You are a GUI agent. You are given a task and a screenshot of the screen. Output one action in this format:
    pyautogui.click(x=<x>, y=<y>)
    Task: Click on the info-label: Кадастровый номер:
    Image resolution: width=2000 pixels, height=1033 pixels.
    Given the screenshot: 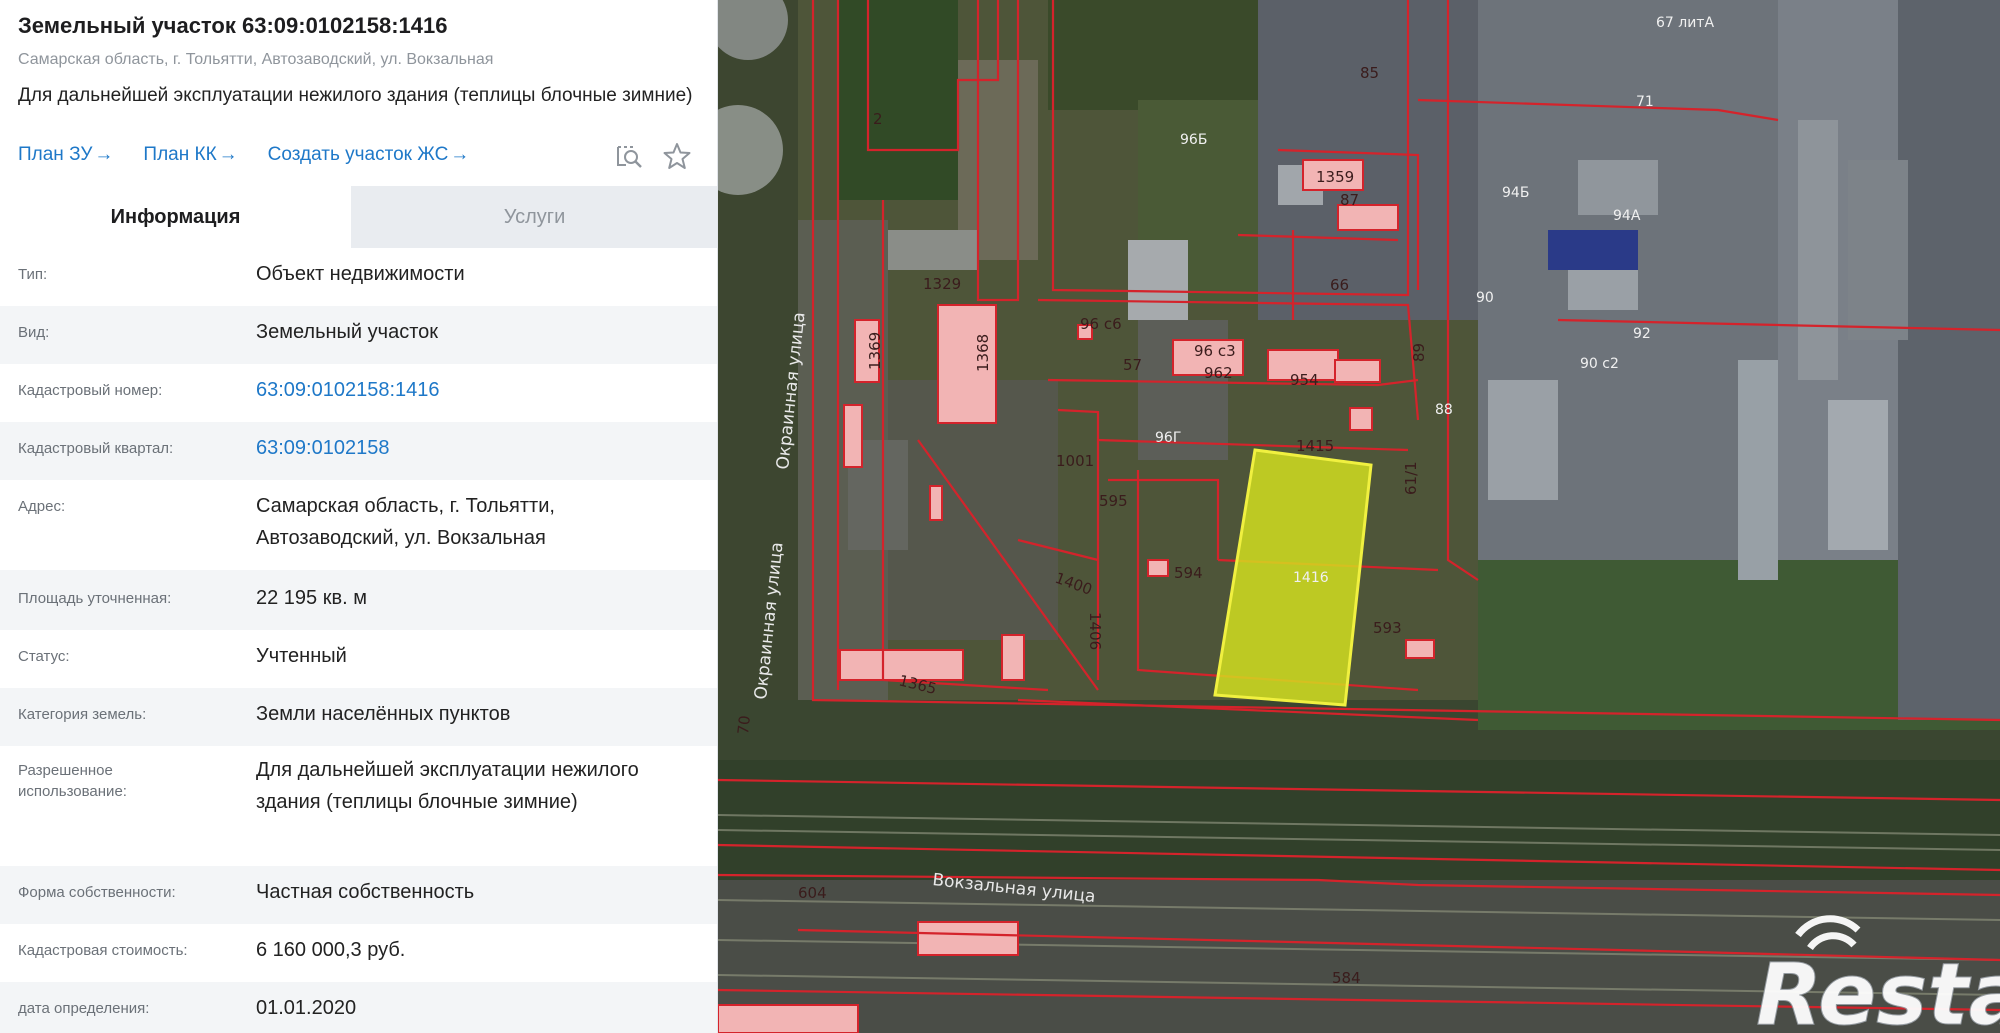 What is the action you would take?
    pyautogui.click(x=90, y=390)
    